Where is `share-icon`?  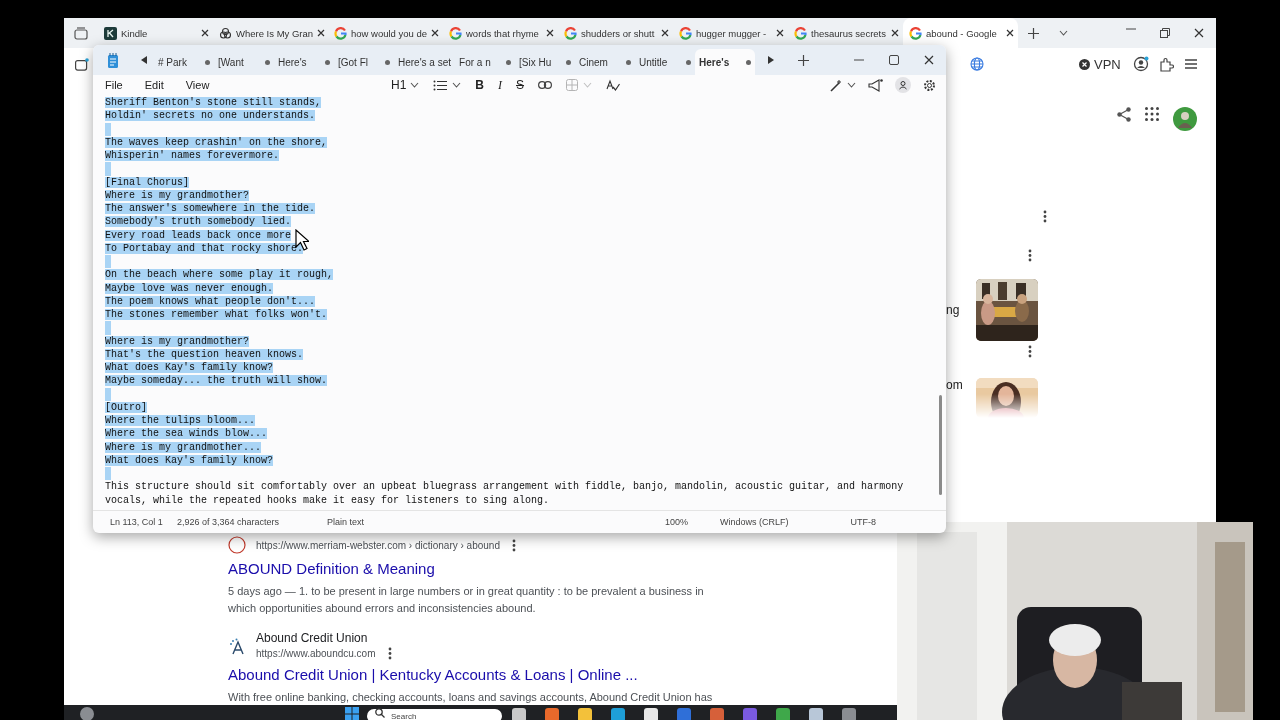 share-icon is located at coordinates (1124, 114).